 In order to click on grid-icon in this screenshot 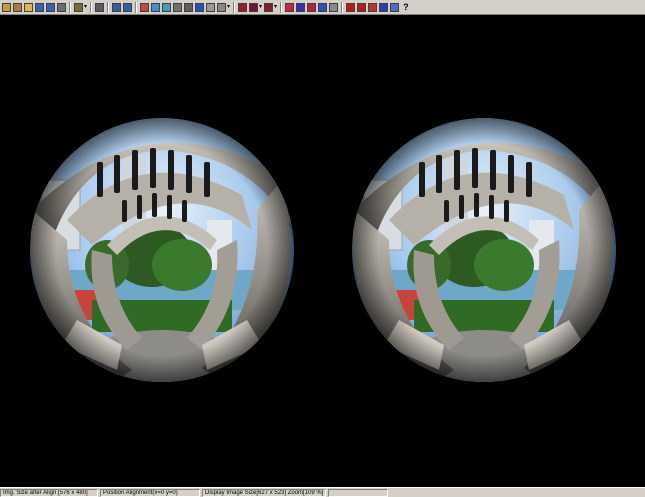, I will do `click(100, 7)`.